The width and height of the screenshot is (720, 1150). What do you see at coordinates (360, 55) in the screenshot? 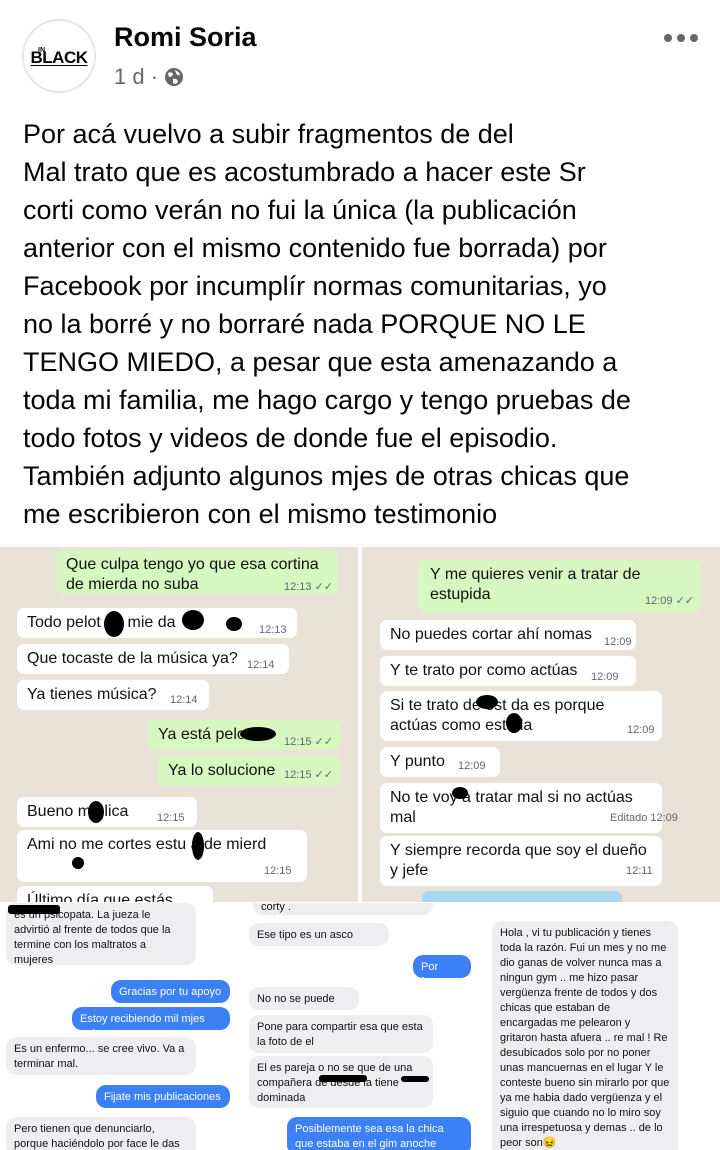
I see `post-header: IN BLACK Romi Soria 1 d ·` at bounding box center [360, 55].